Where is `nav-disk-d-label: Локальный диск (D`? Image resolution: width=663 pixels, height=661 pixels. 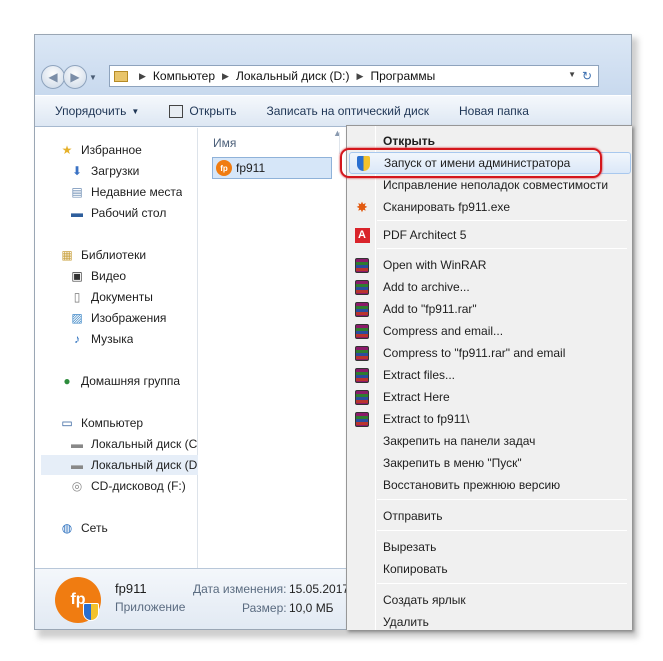 nav-disk-d-label: Локальный диск (D is located at coordinates (144, 465).